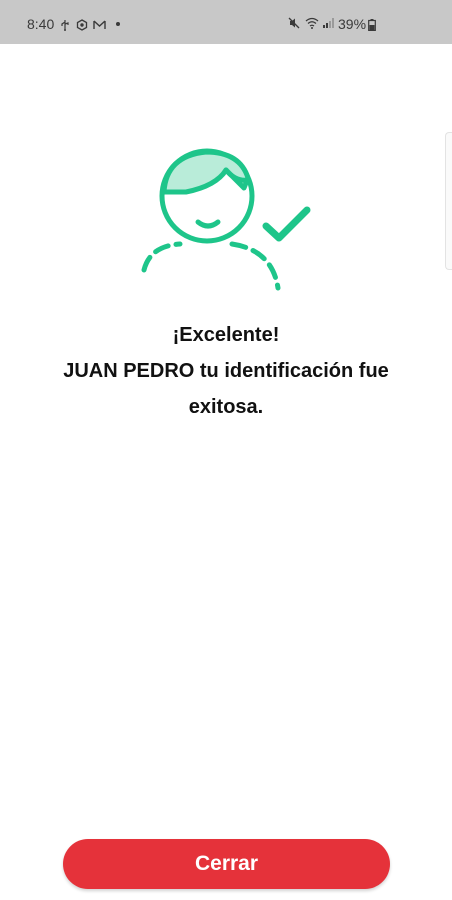 This screenshot has height=900, width=452. Describe the element at coordinates (294, 22) in the screenshot. I see `mute-icon` at that location.